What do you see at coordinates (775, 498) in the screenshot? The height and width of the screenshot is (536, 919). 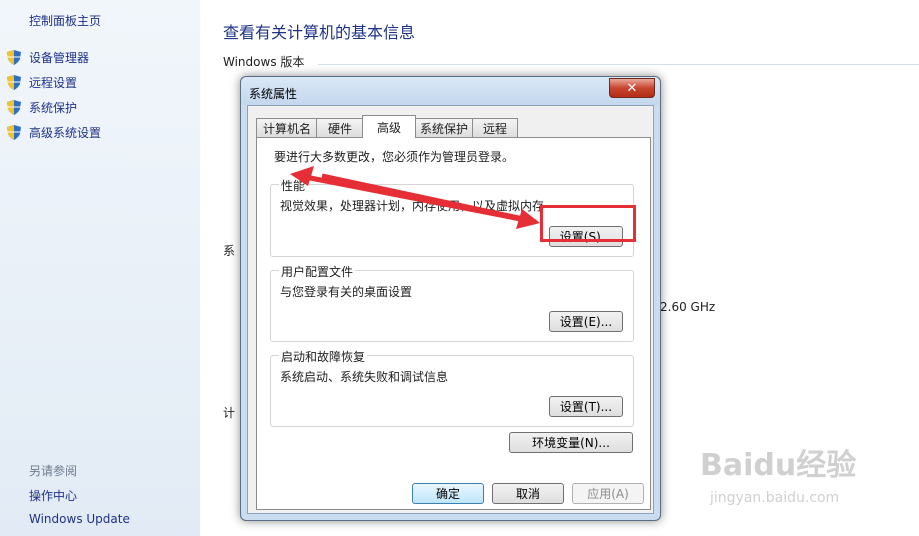 I see `watermark-url: jingyan.baidu.com` at bounding box center [775, 498].